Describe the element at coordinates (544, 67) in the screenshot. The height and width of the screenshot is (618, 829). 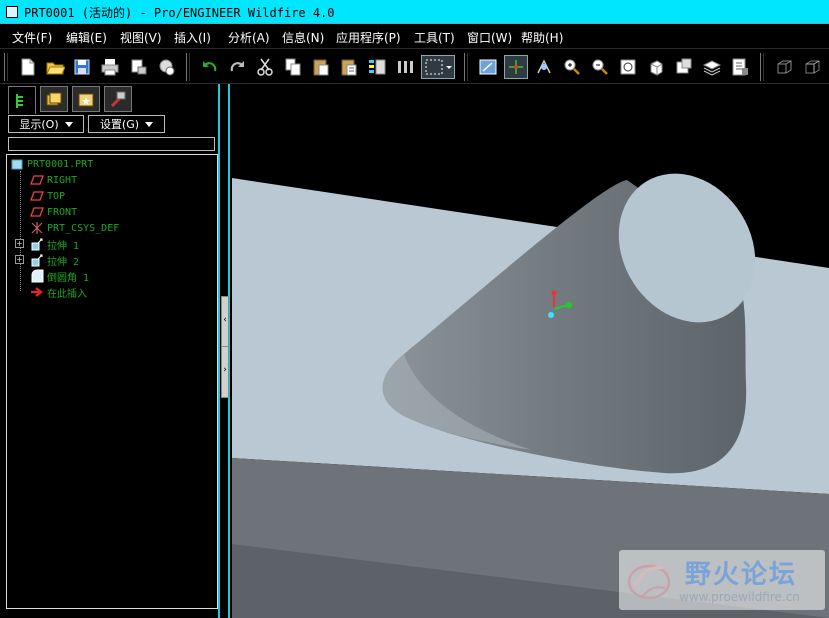
I see `orient-icon` at that location.